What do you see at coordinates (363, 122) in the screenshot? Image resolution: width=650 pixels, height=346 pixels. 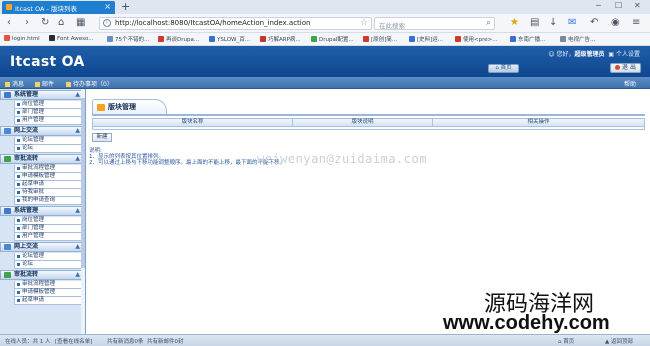 I see `column-header: 版块说明` at bounding box center [363, 122].